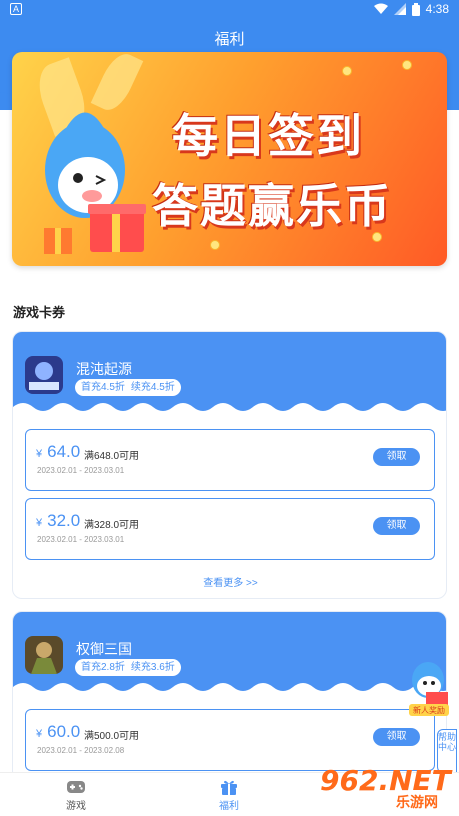 The height and width of the screenshot is (816, 459). Describe the element at coordinates (268, 136) in the screenshot. I see `banner-headline: 每日签到` at that location.